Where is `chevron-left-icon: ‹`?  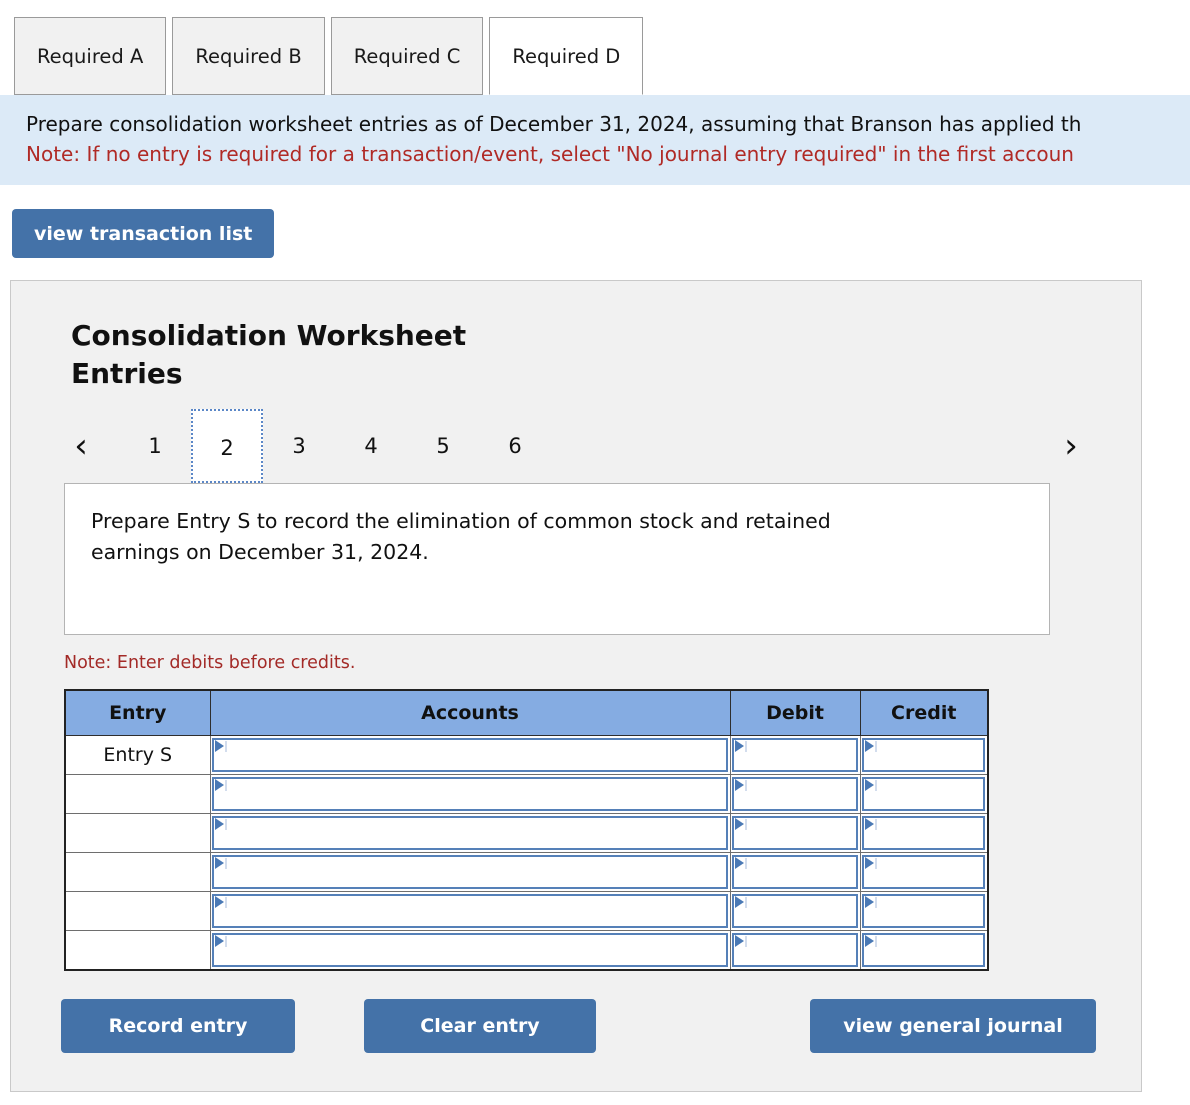
chevron-left-icon: ‹ is located at coordinates (81, 446).